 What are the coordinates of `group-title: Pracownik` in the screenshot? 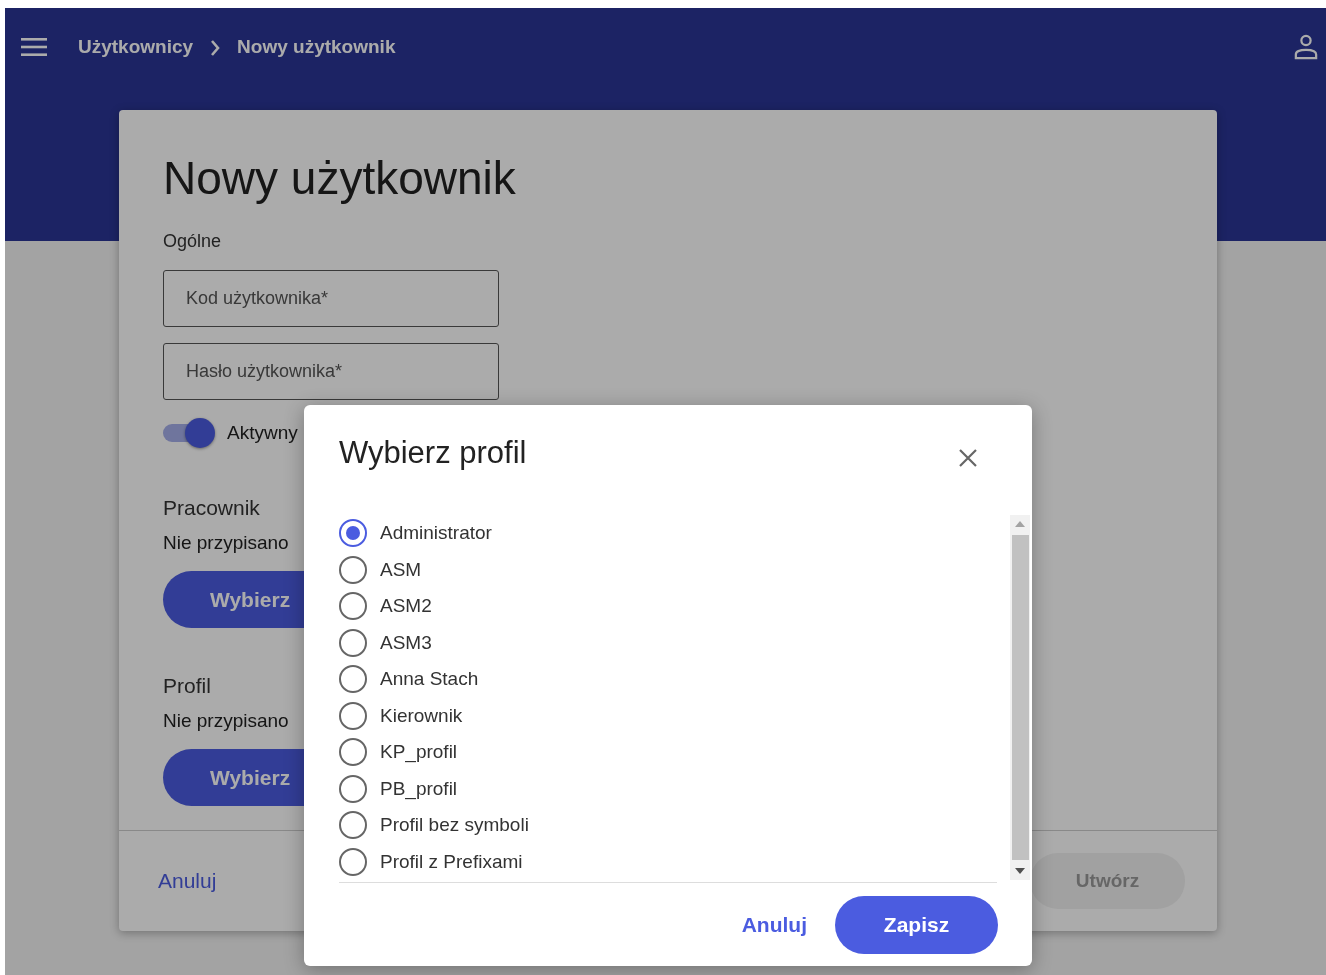 It's located at (211, 508).